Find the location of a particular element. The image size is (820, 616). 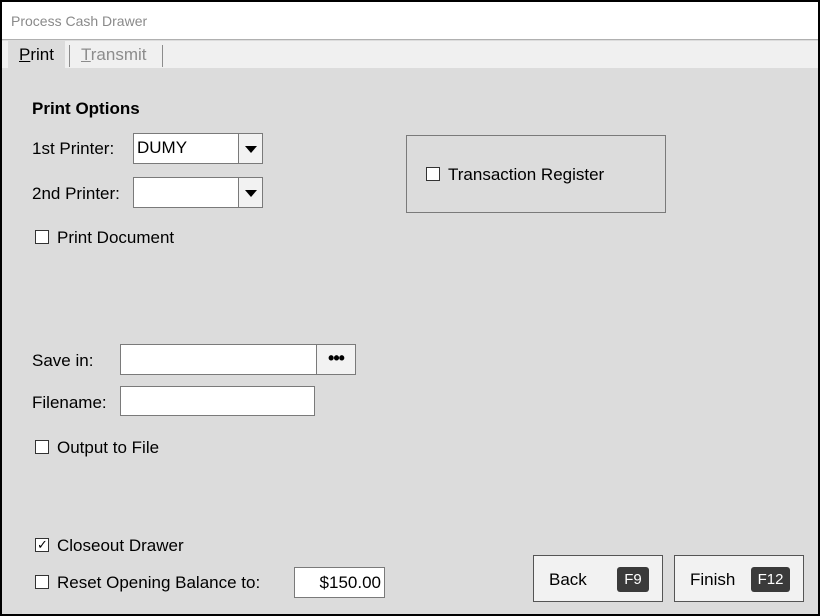

check-icon: ✓ is located at coordinates (42, 544).